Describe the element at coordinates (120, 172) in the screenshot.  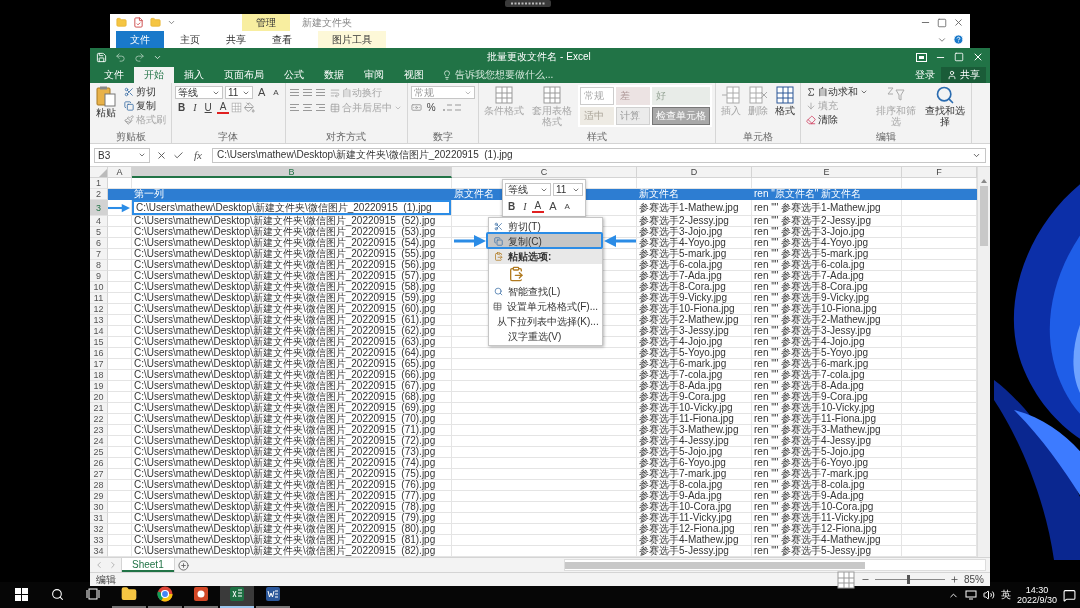
I see `column-header: A` at that location.